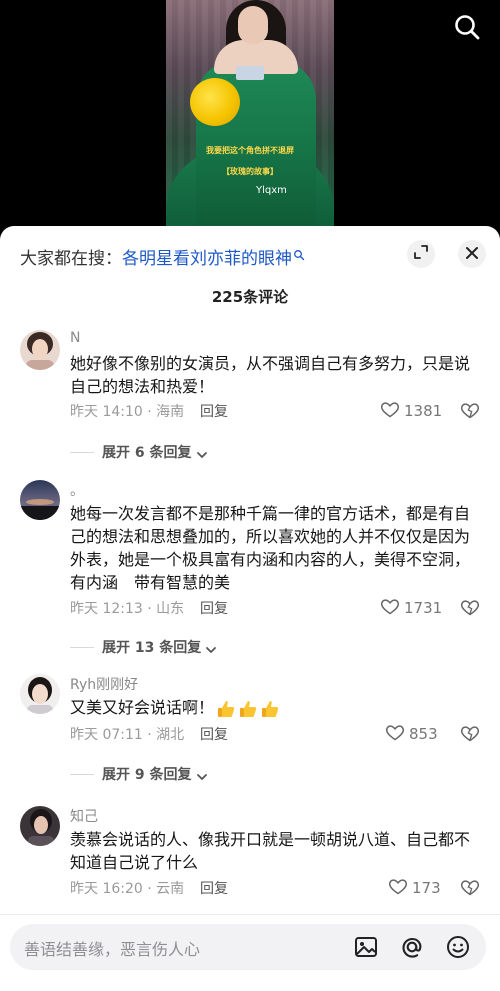 The image size is (500, 991). What do you see at coordinates (250, 297) in the screenshot?
I see `comment-count: 225条评论` at bounding box center [250, 297].